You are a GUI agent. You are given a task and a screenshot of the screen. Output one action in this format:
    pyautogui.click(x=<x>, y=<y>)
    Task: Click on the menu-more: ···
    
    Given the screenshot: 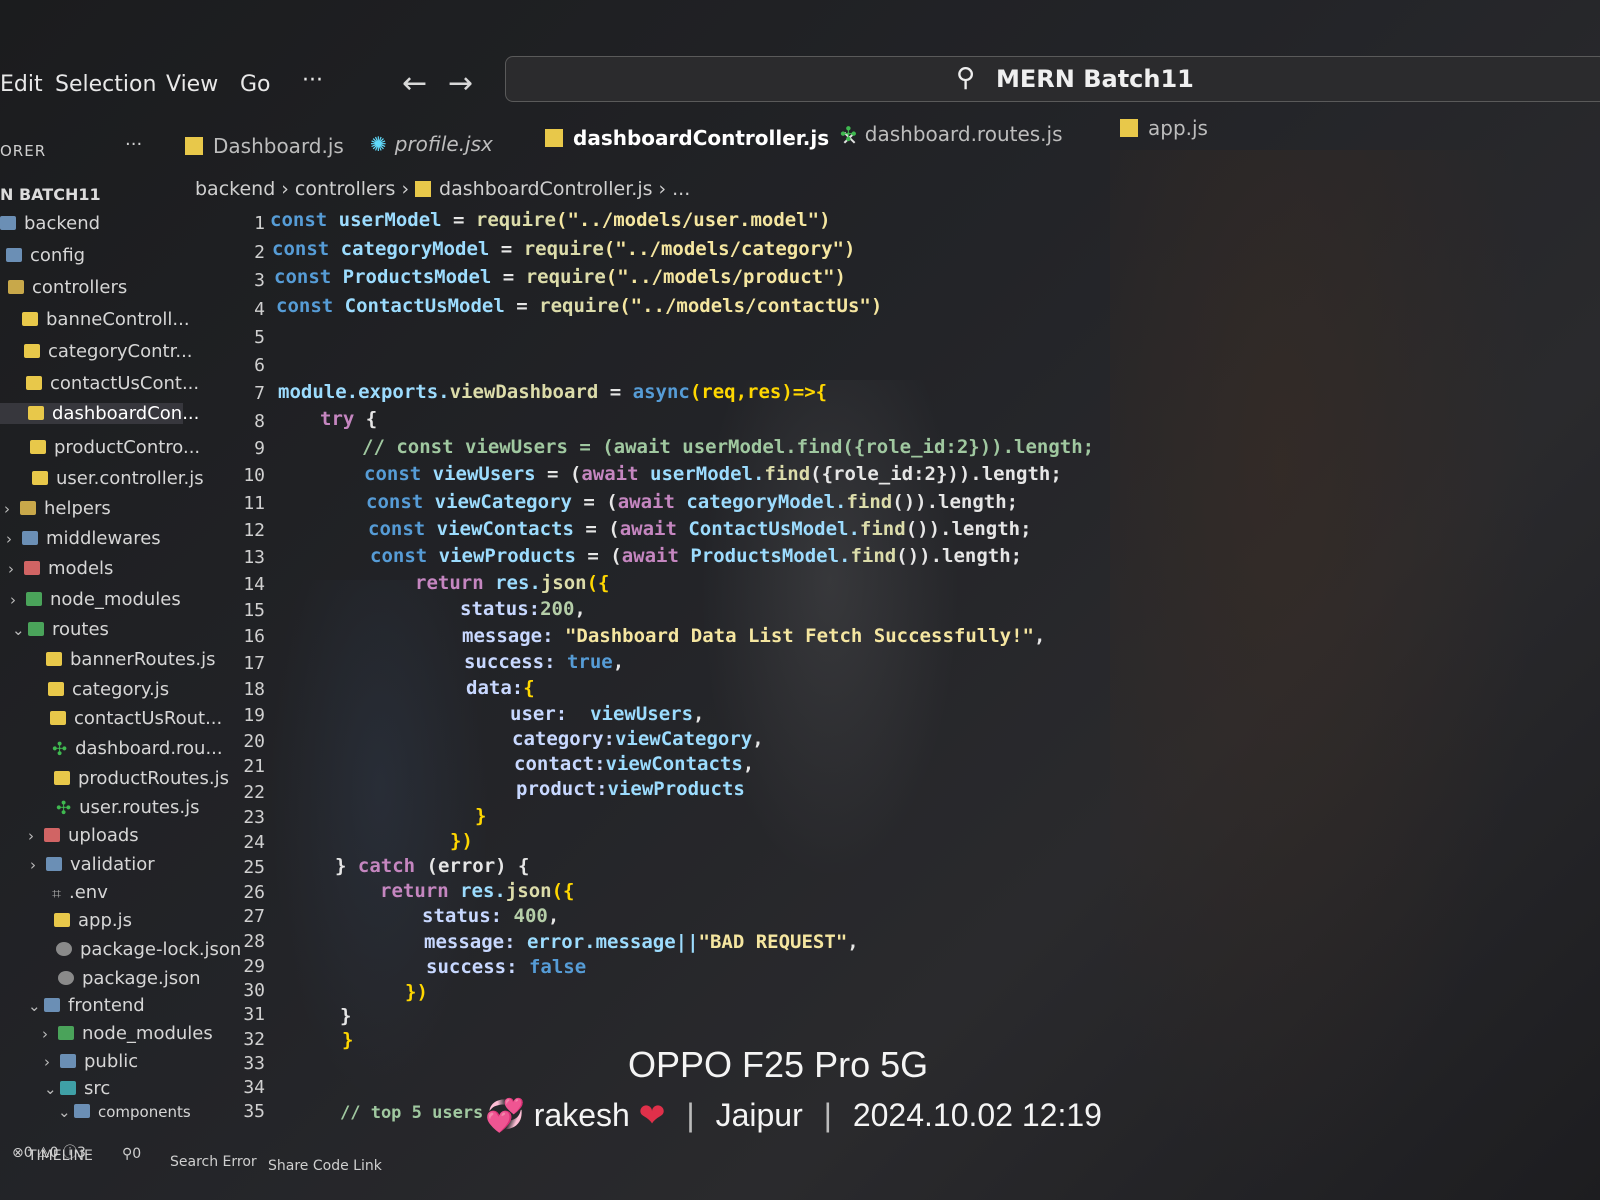 What is the action you would take?
    pyautogui.click(x=312, y=80)
    